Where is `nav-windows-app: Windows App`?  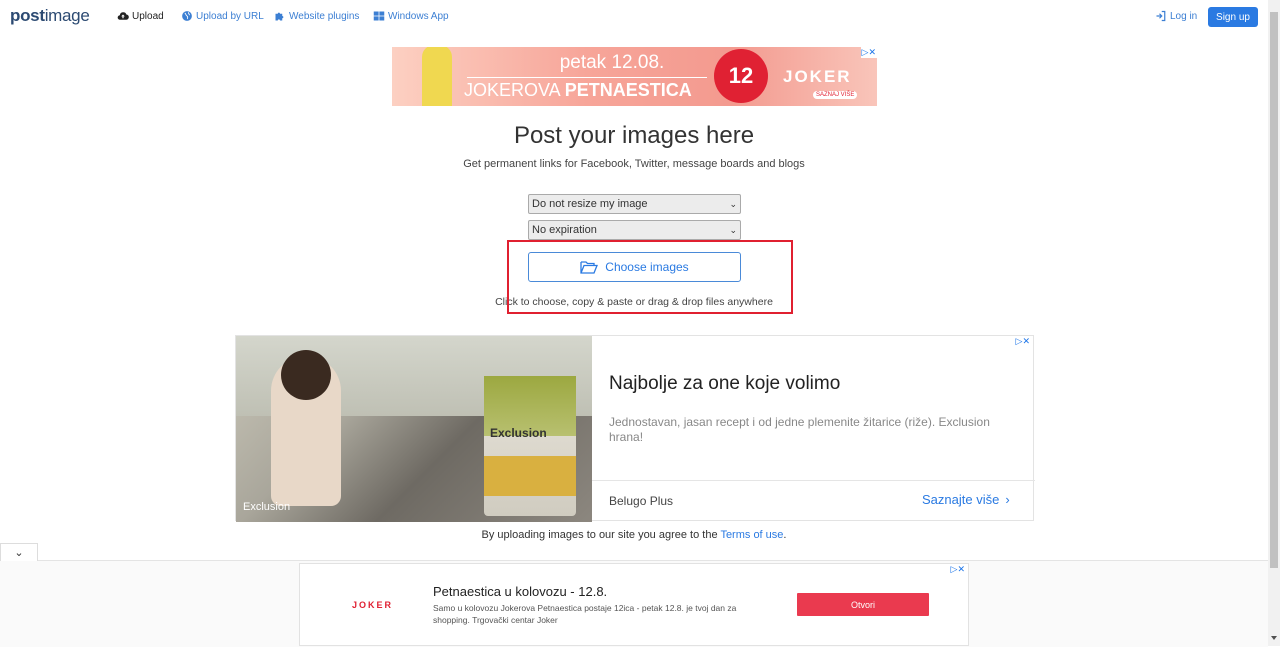
nav-windows-app: Windows App is located at coordinates (411, 16).